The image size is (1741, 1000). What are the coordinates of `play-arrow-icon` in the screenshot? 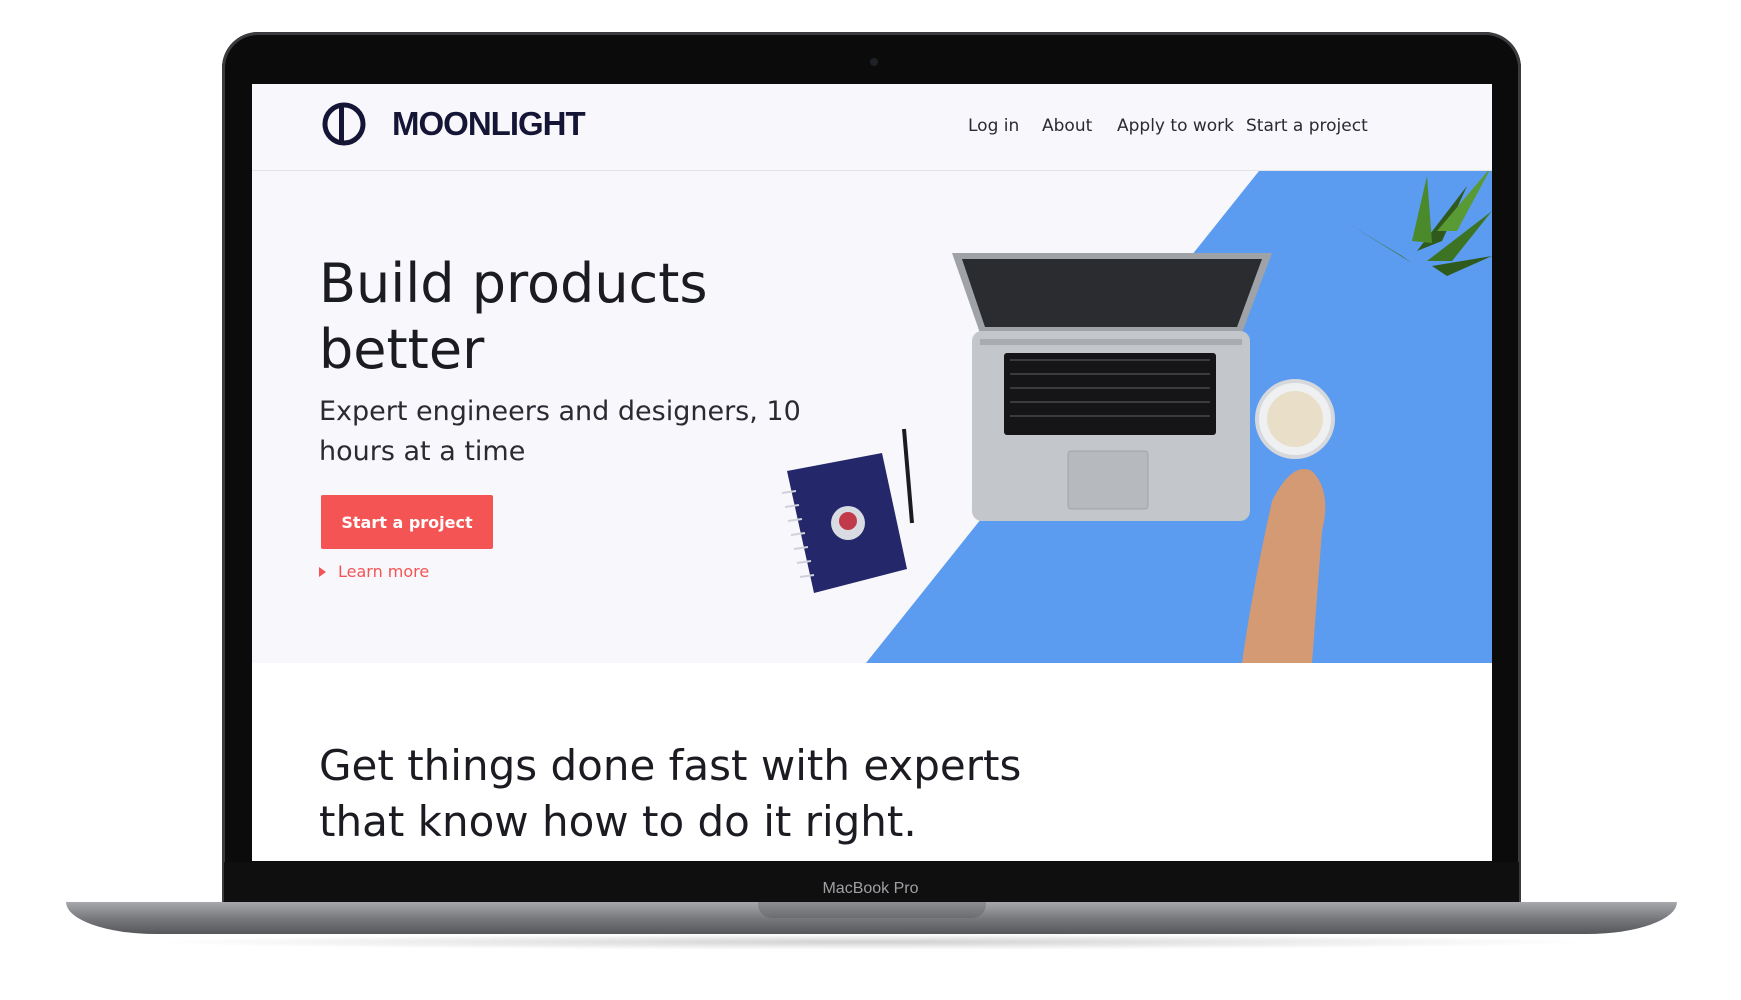 It's located at (322, 571).